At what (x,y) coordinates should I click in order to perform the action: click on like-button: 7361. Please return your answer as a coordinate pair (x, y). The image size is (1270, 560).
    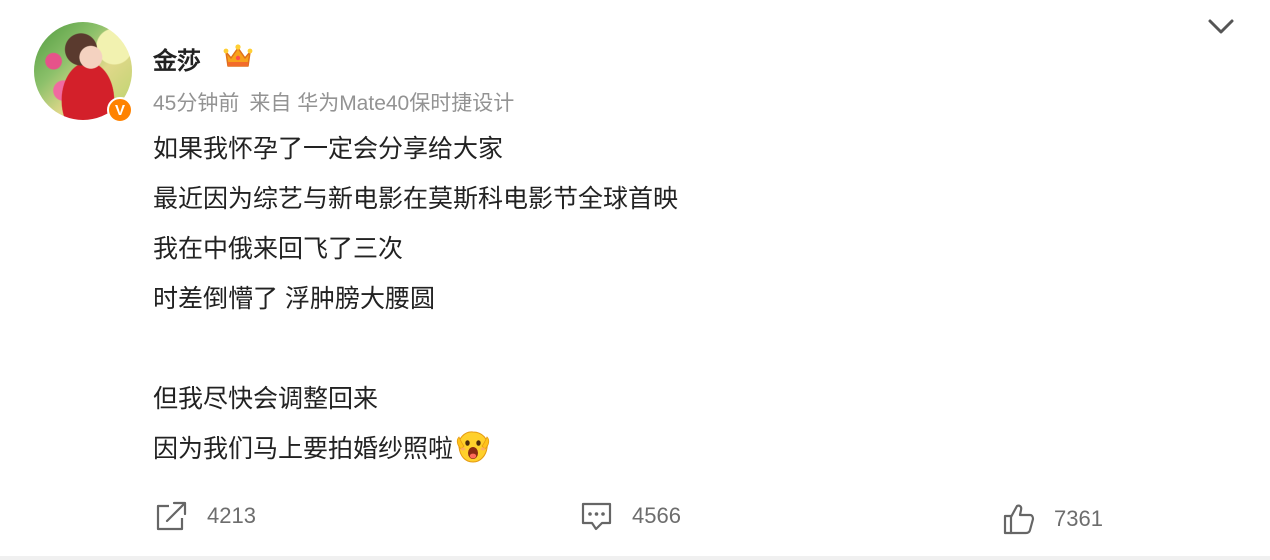
    Looking at the image, I should click on (1052, 519).